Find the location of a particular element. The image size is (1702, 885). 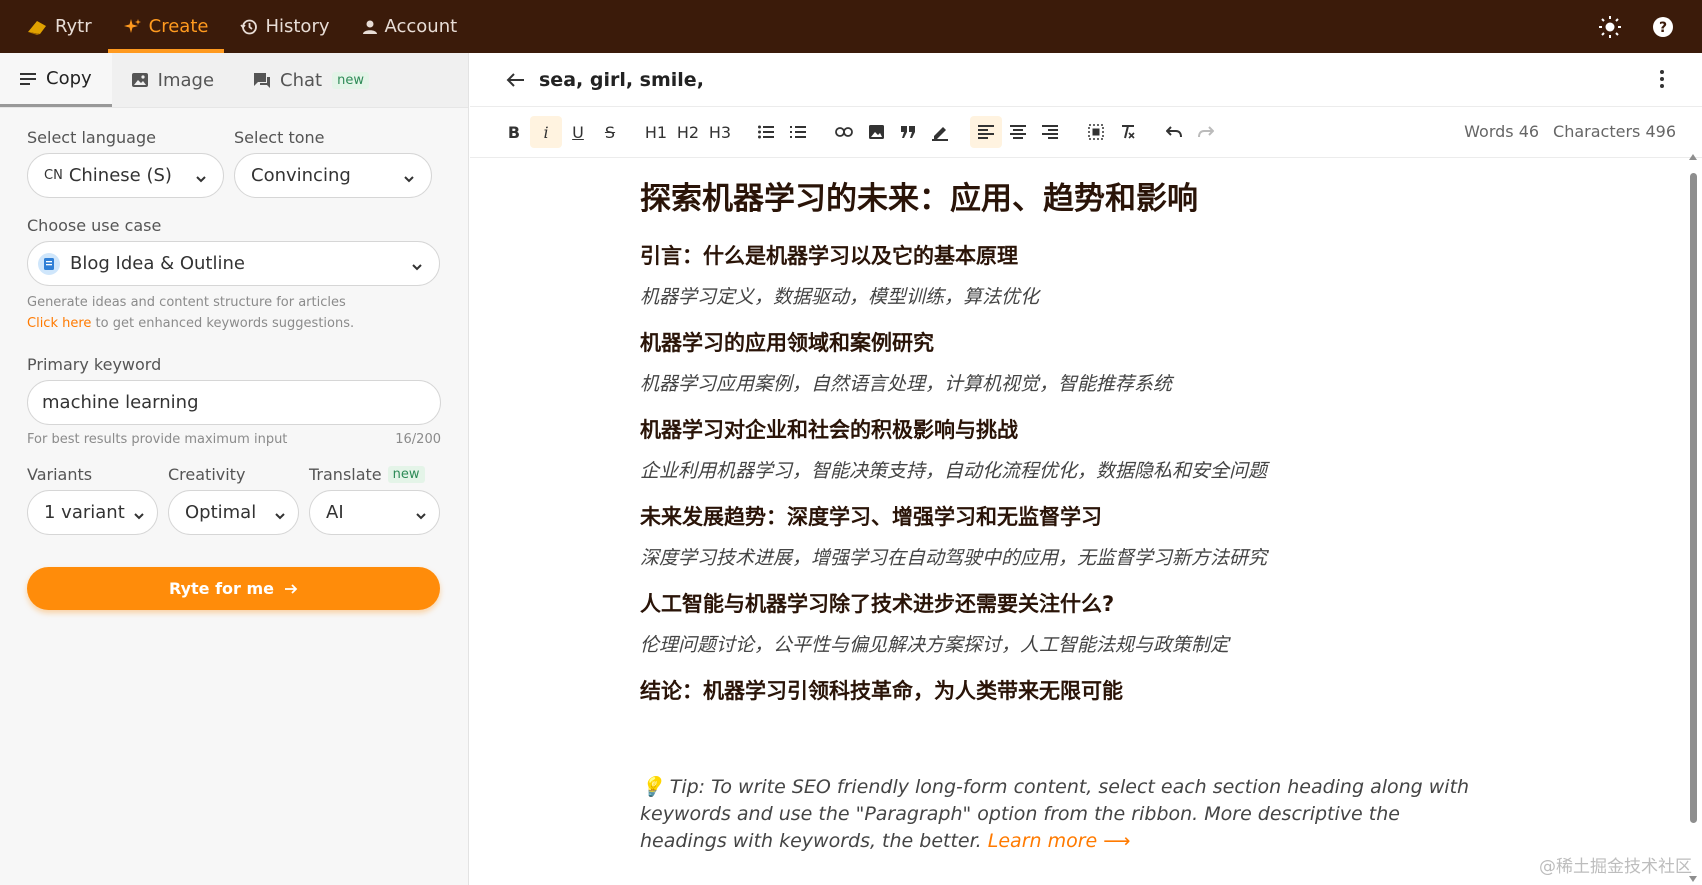

ryte-for-me-label: Ryte for me is located at coordinates (221, 588).